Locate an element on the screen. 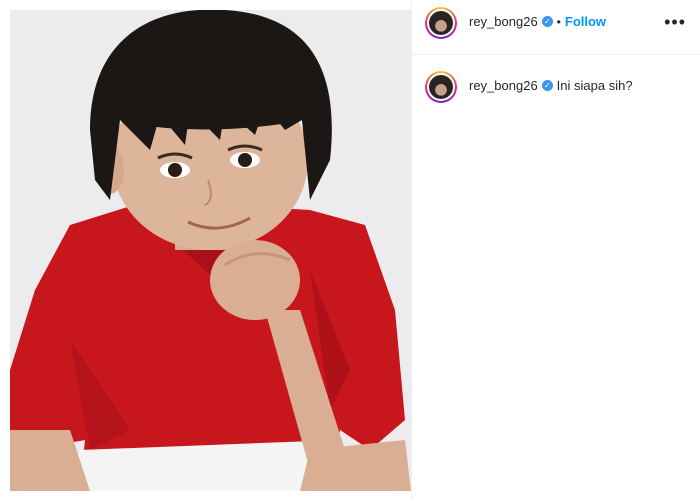 The width and height of the screenshot is (700, 500). header-user-line: rey_bong26 ✓ • Follow is located at coordinates (537, 21).